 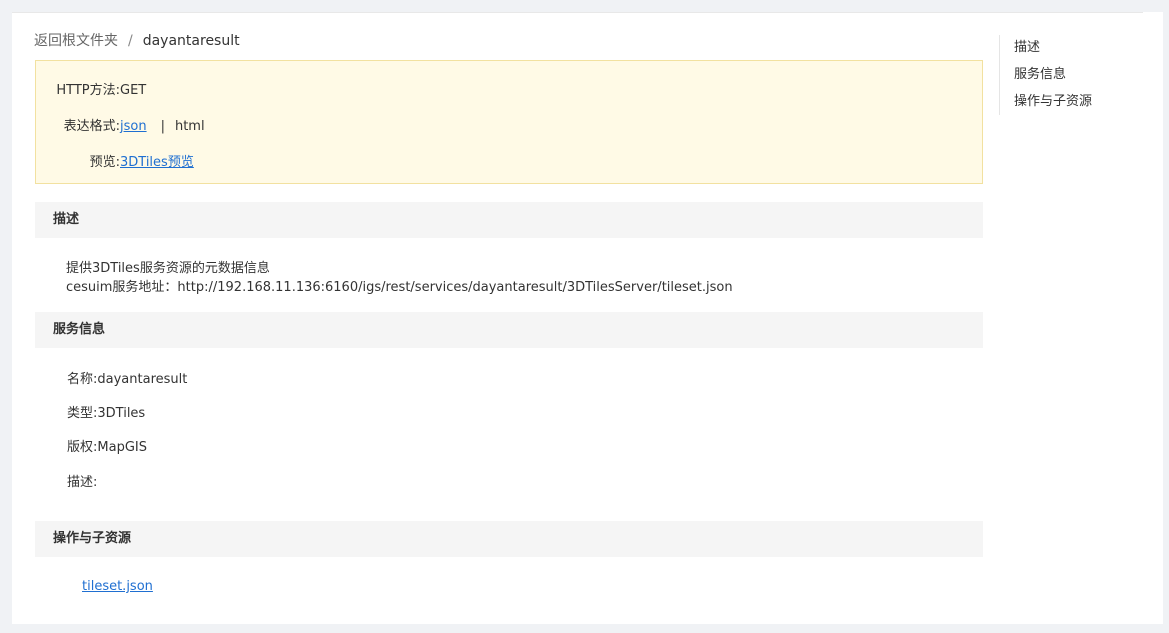 What do you see at coordinates (1053, 101) in the screenshot?
I see `side-nav-item-operations: 操作与子资源` at bounding box center [1053, 101].